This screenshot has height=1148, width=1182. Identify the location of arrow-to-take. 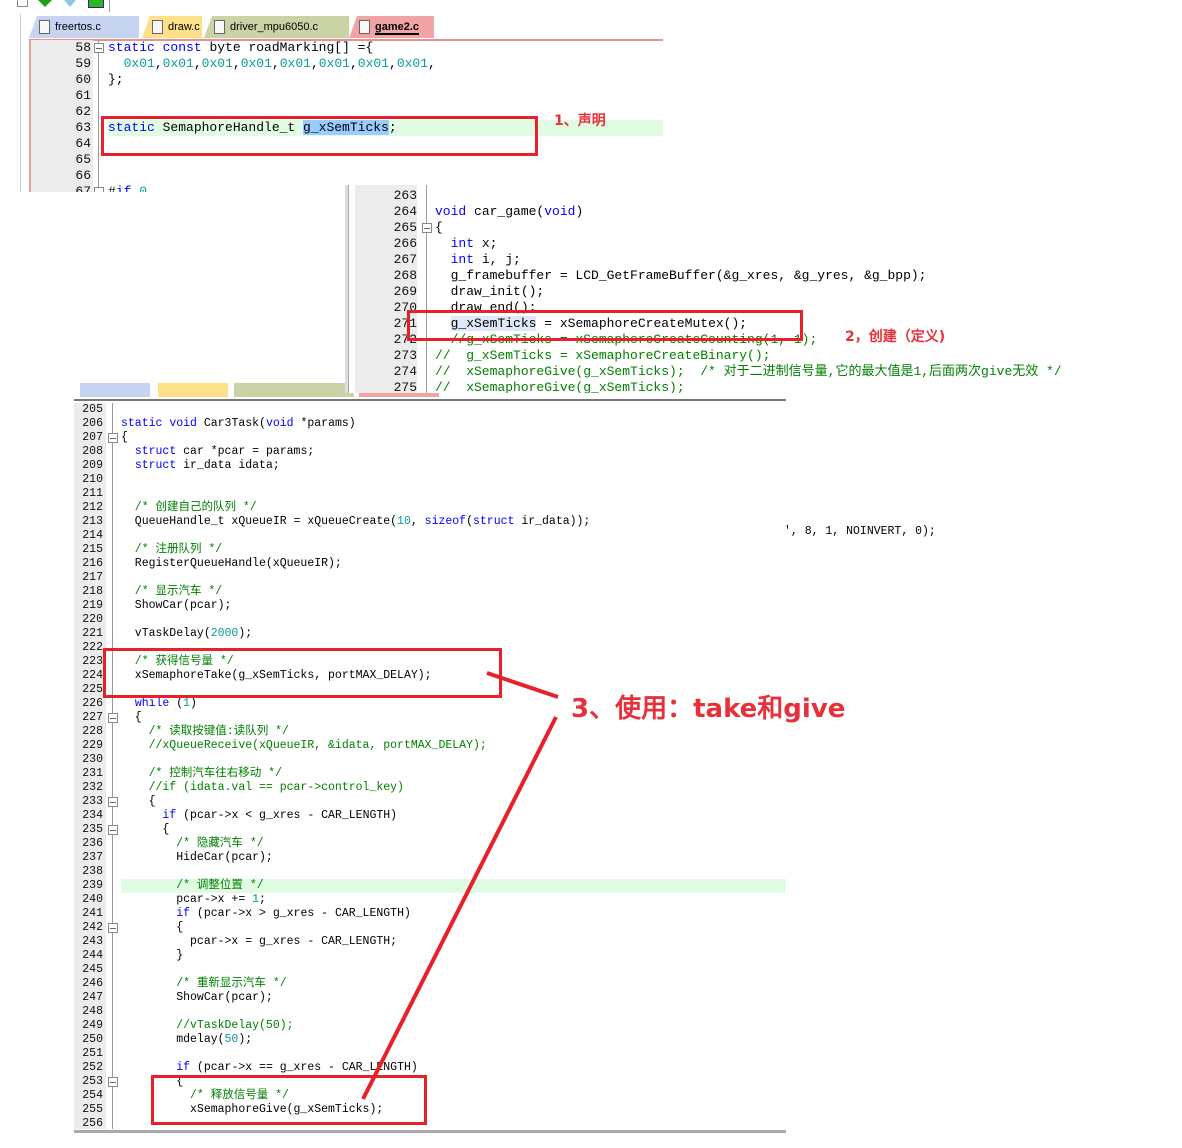
(522, 685).